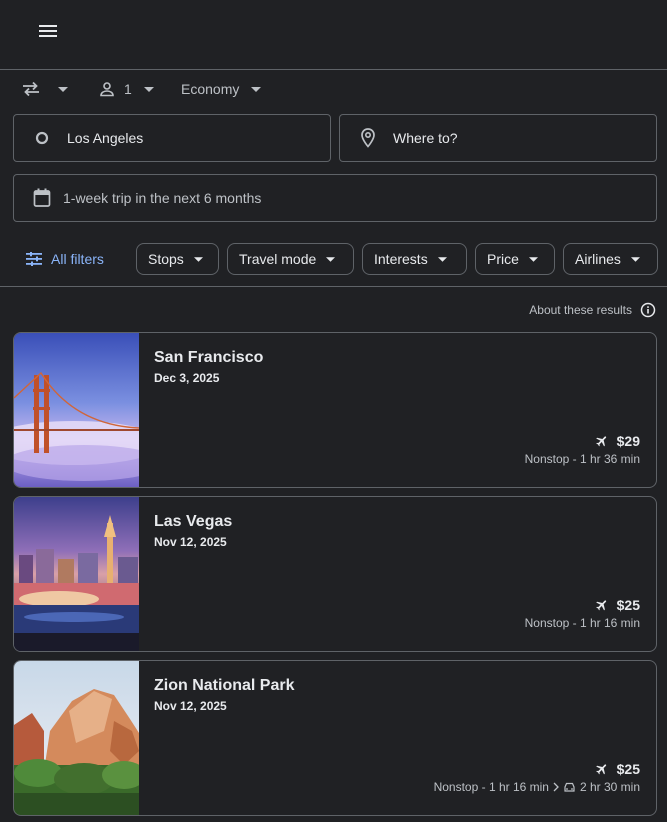 The image size is (667, 822). What do you see at coordinates (172, 138) in the screenshot?
I see `origin-field: Los Angeles` at bounding box center [172, 138].